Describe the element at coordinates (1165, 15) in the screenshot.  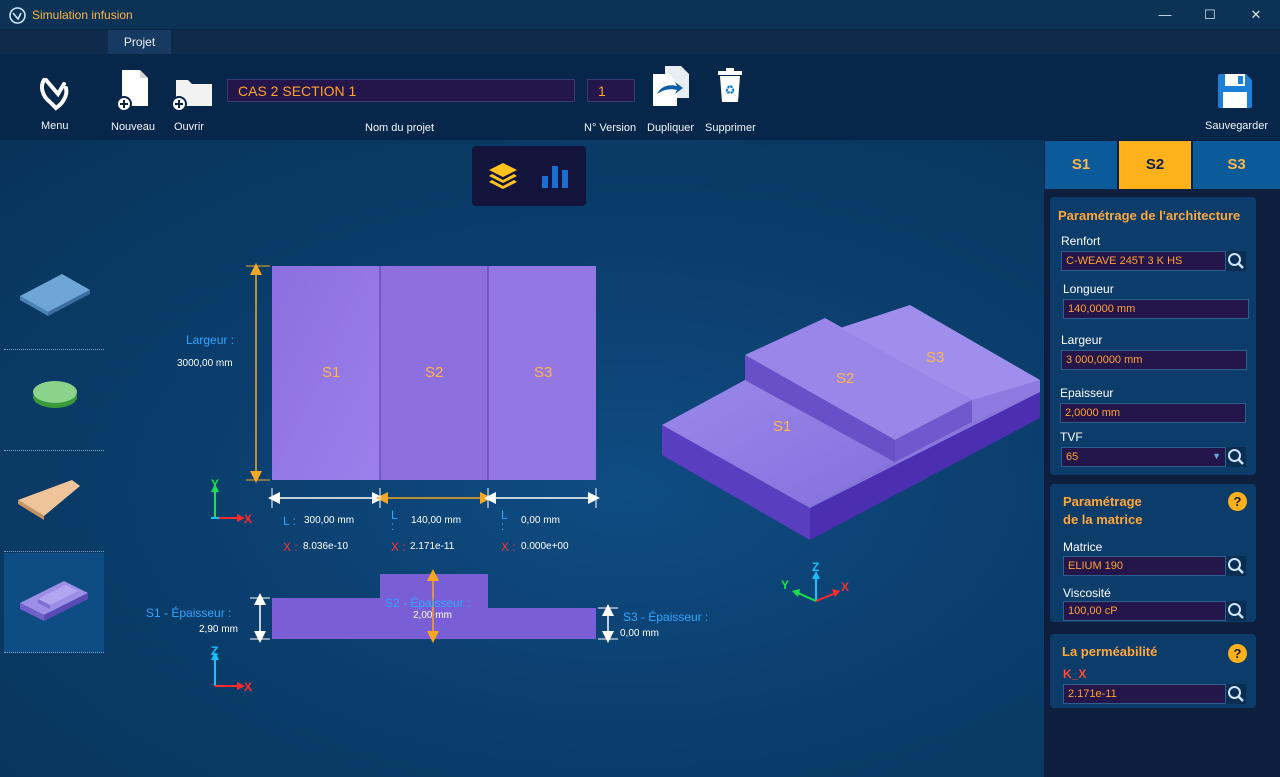
I see `minimize-icon: —` at that location.